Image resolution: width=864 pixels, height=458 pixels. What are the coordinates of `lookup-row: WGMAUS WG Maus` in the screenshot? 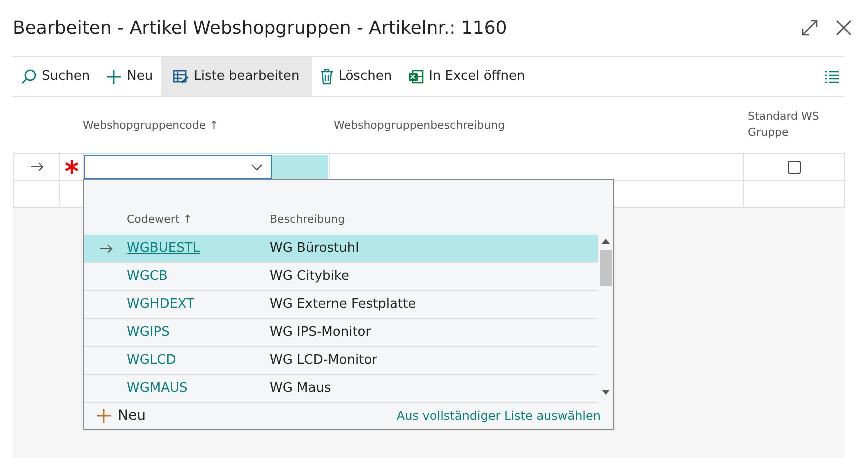 It's located at (341, 389).